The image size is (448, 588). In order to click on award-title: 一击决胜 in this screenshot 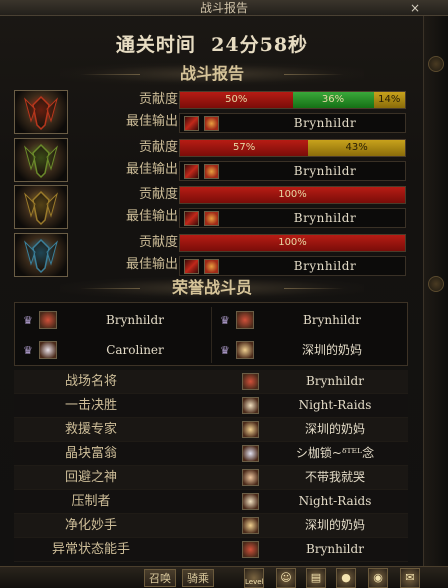, I will do `click(90, 405)`.